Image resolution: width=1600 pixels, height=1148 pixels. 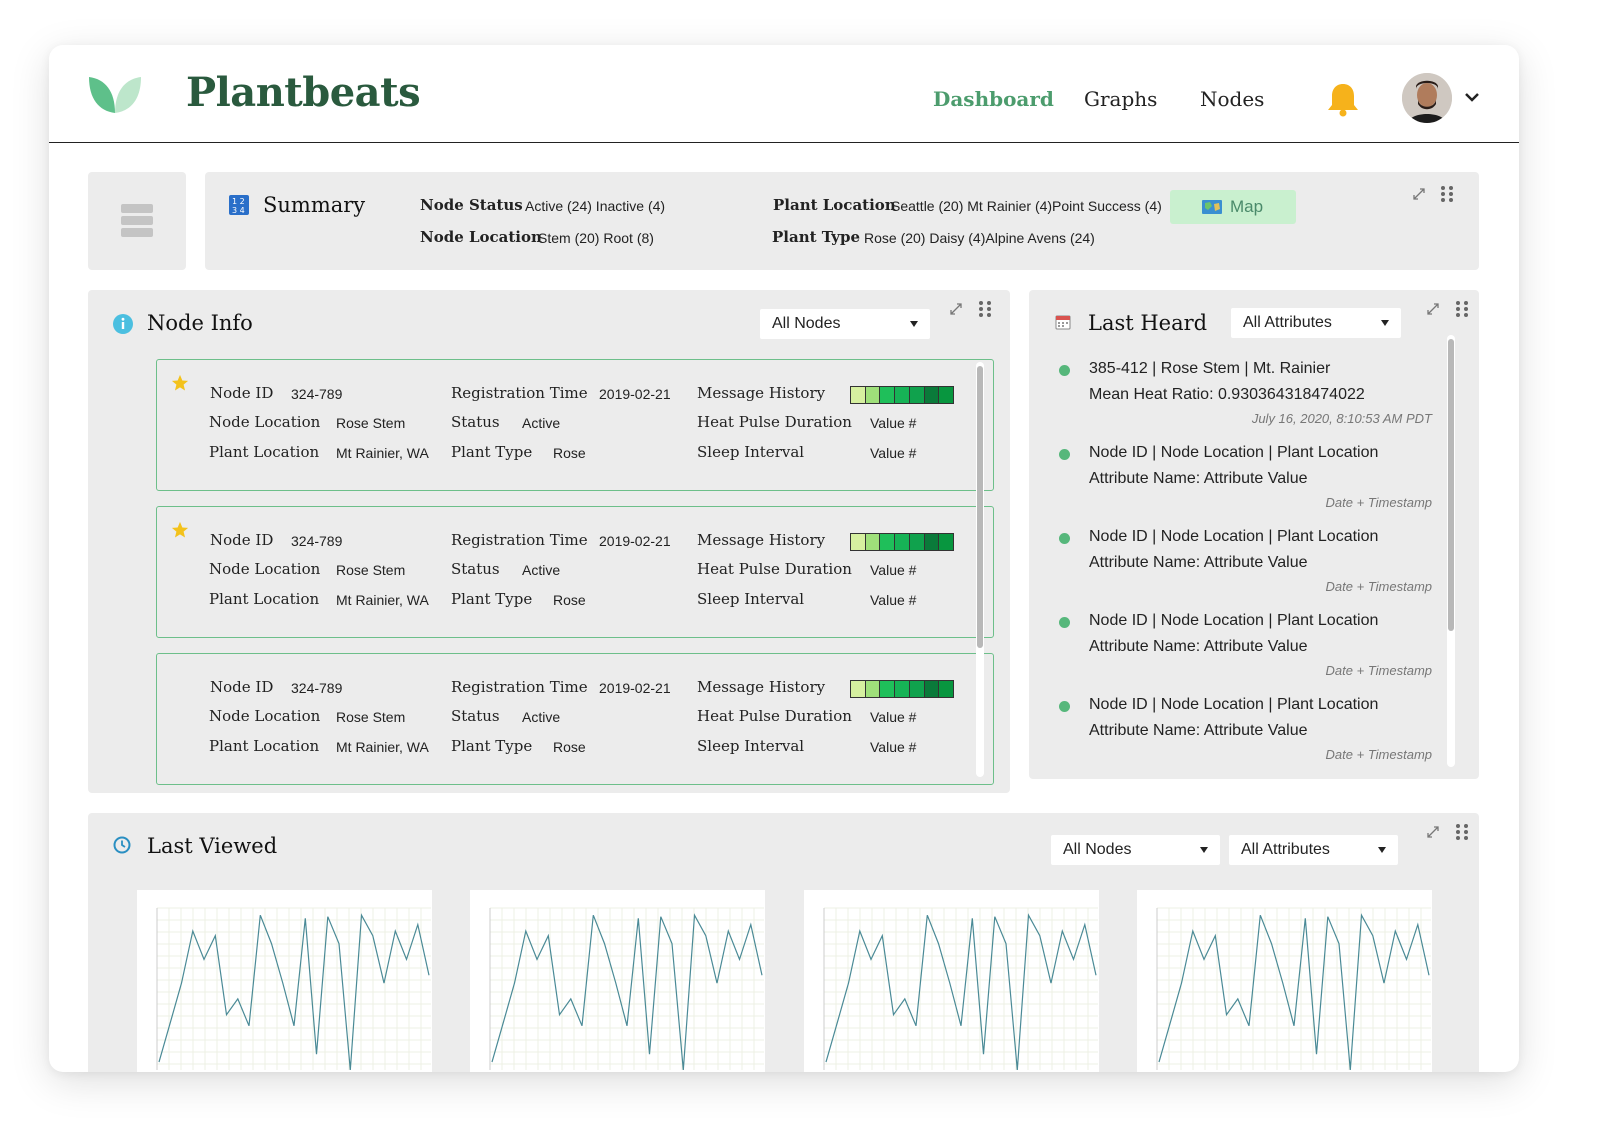 What do you see at coordinates (1341, 418) in the screenshot?
I see `last-heard-date: July 16, 2020, 8:10:53 AM PDT` at bounding box center [1341, 418].